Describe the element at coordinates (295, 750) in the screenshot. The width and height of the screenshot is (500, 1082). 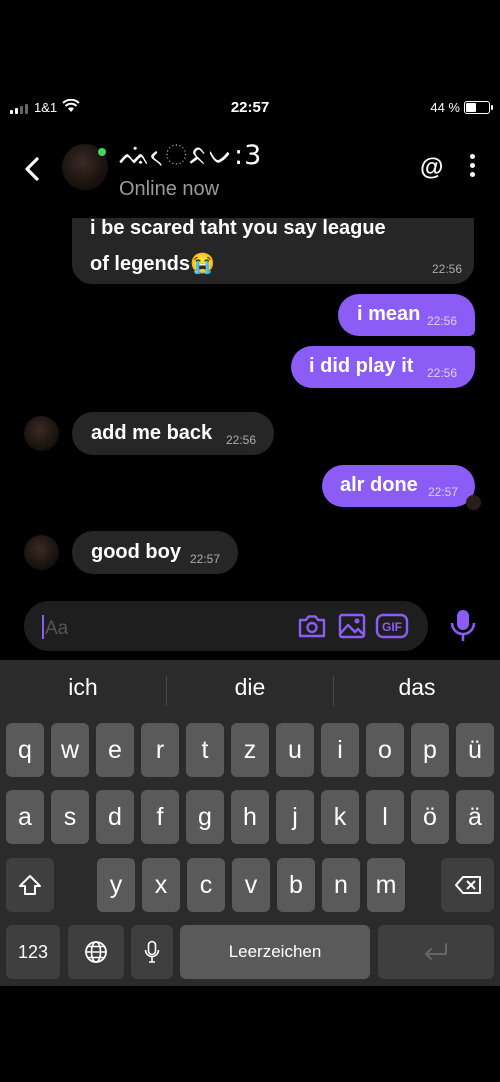
I see `key-u: u` at that location.